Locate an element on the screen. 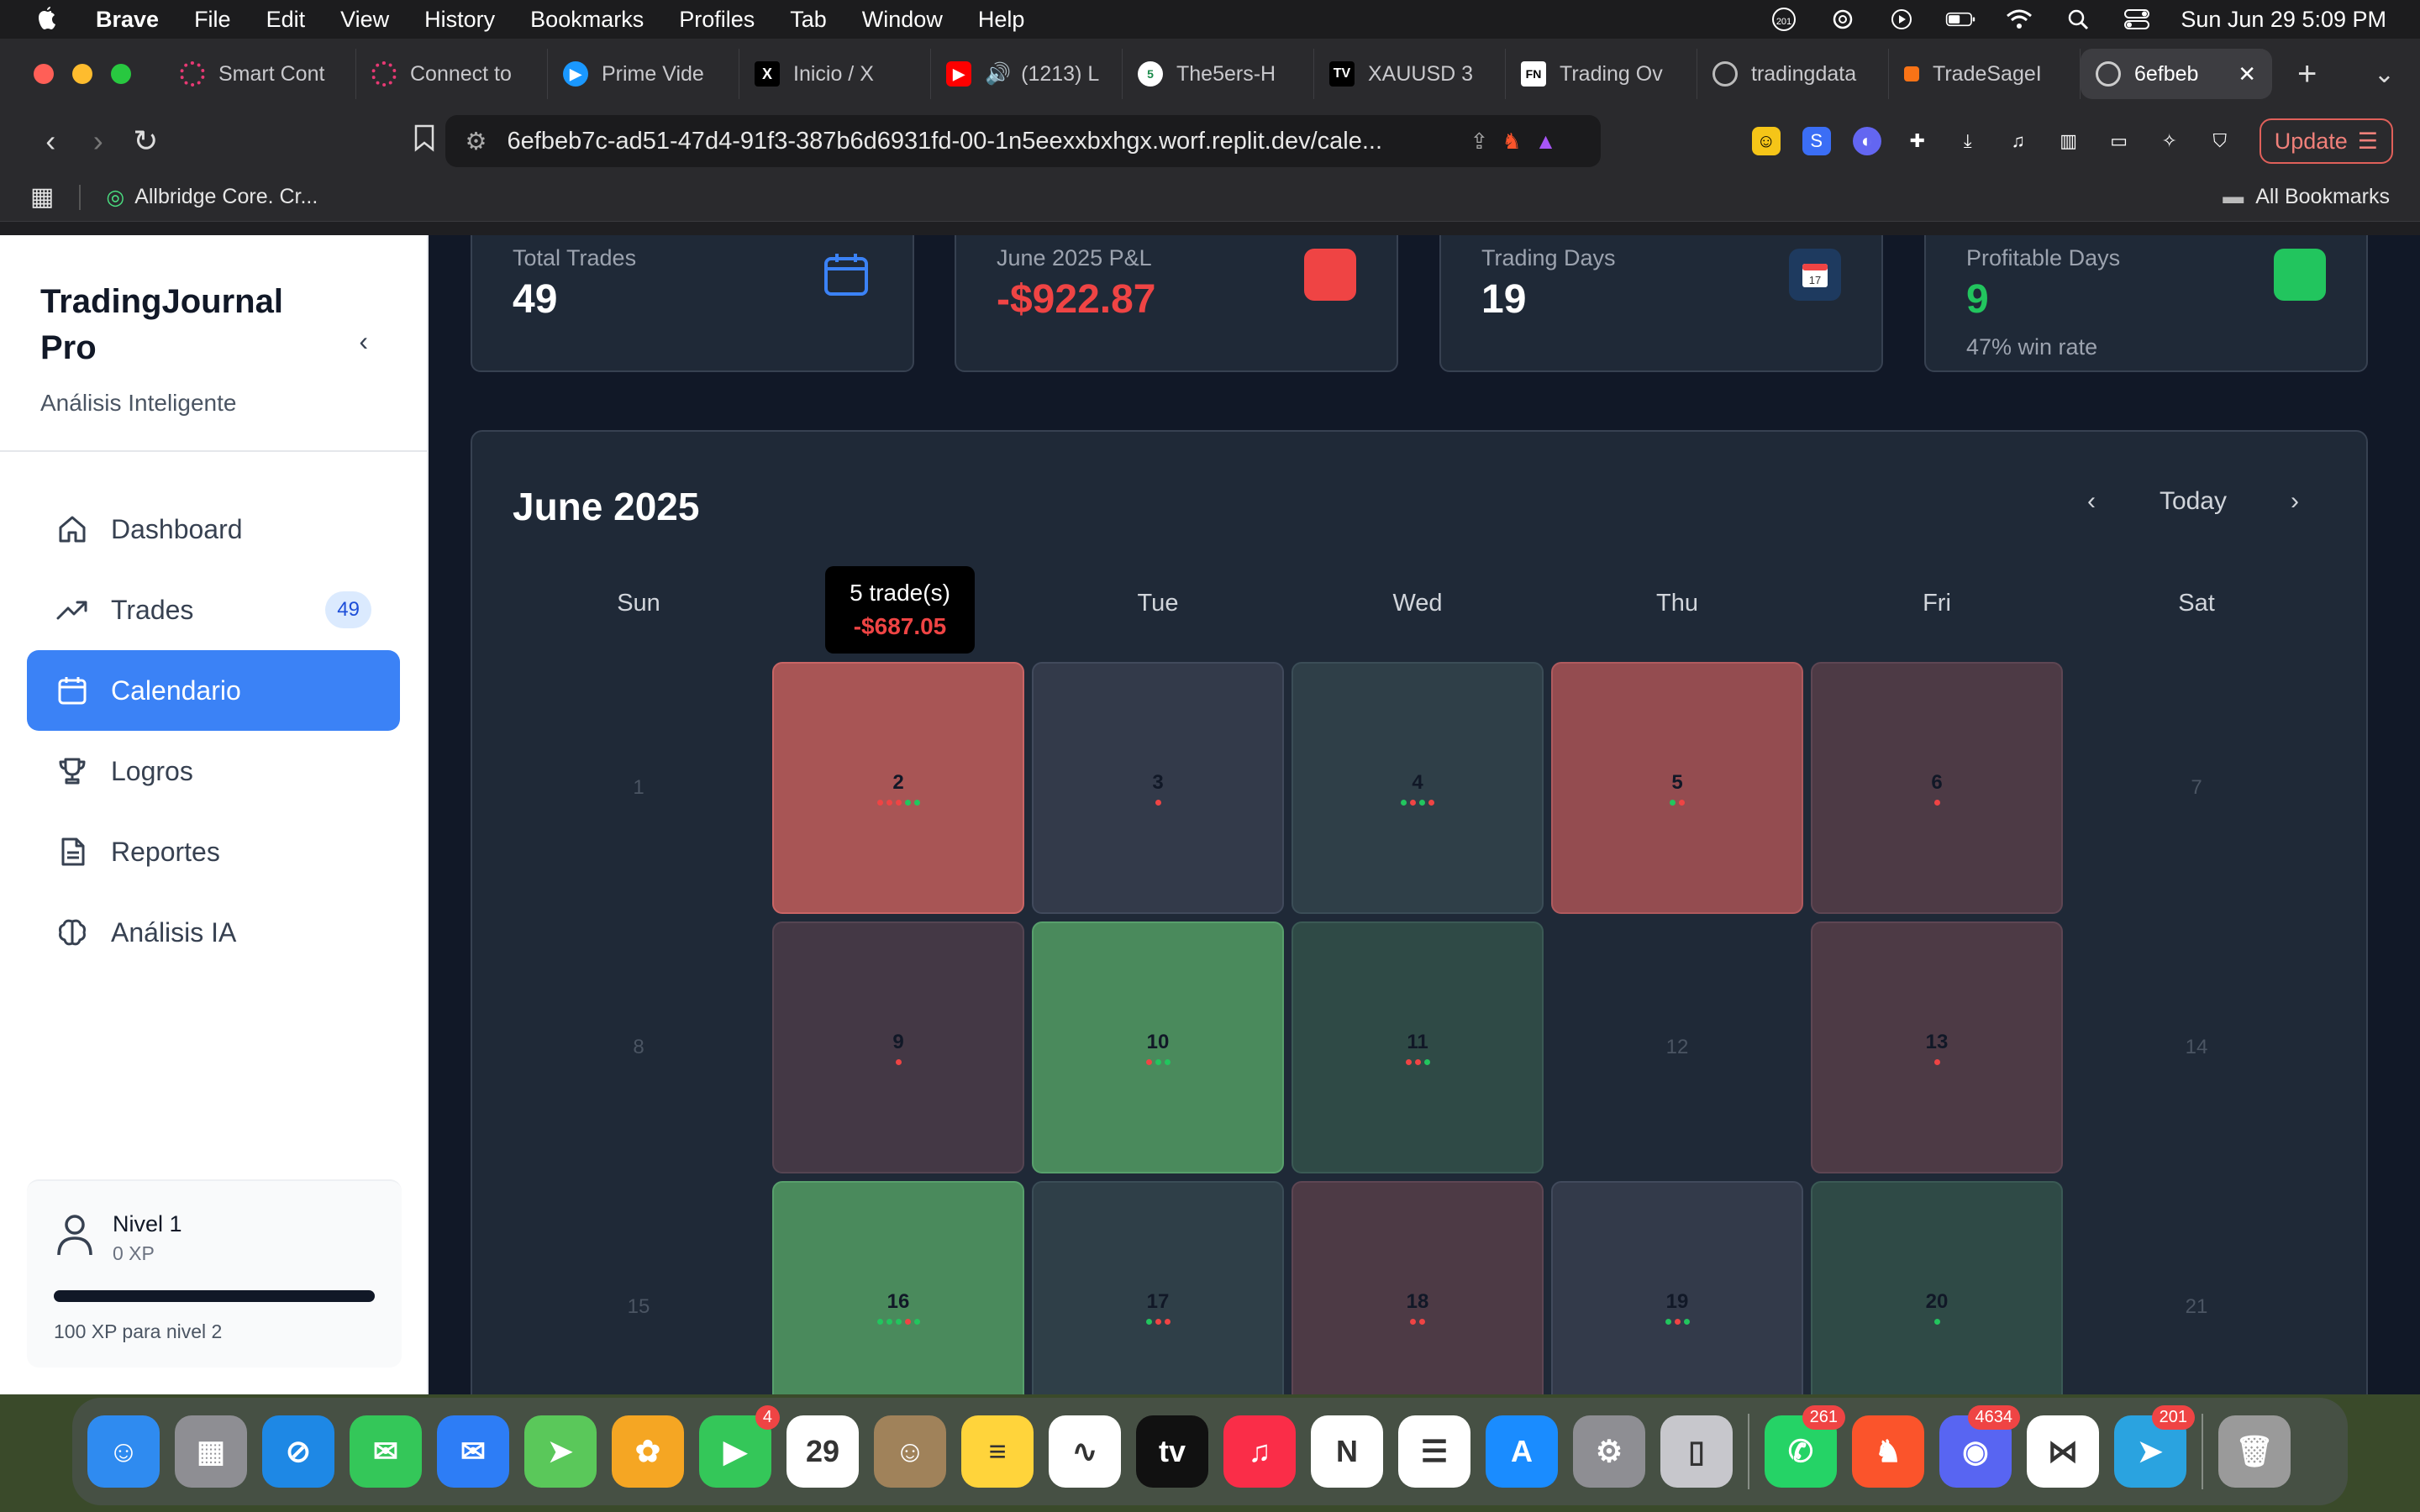  dock-finder-icon: ☺ is located at coordinates (124, 1451).